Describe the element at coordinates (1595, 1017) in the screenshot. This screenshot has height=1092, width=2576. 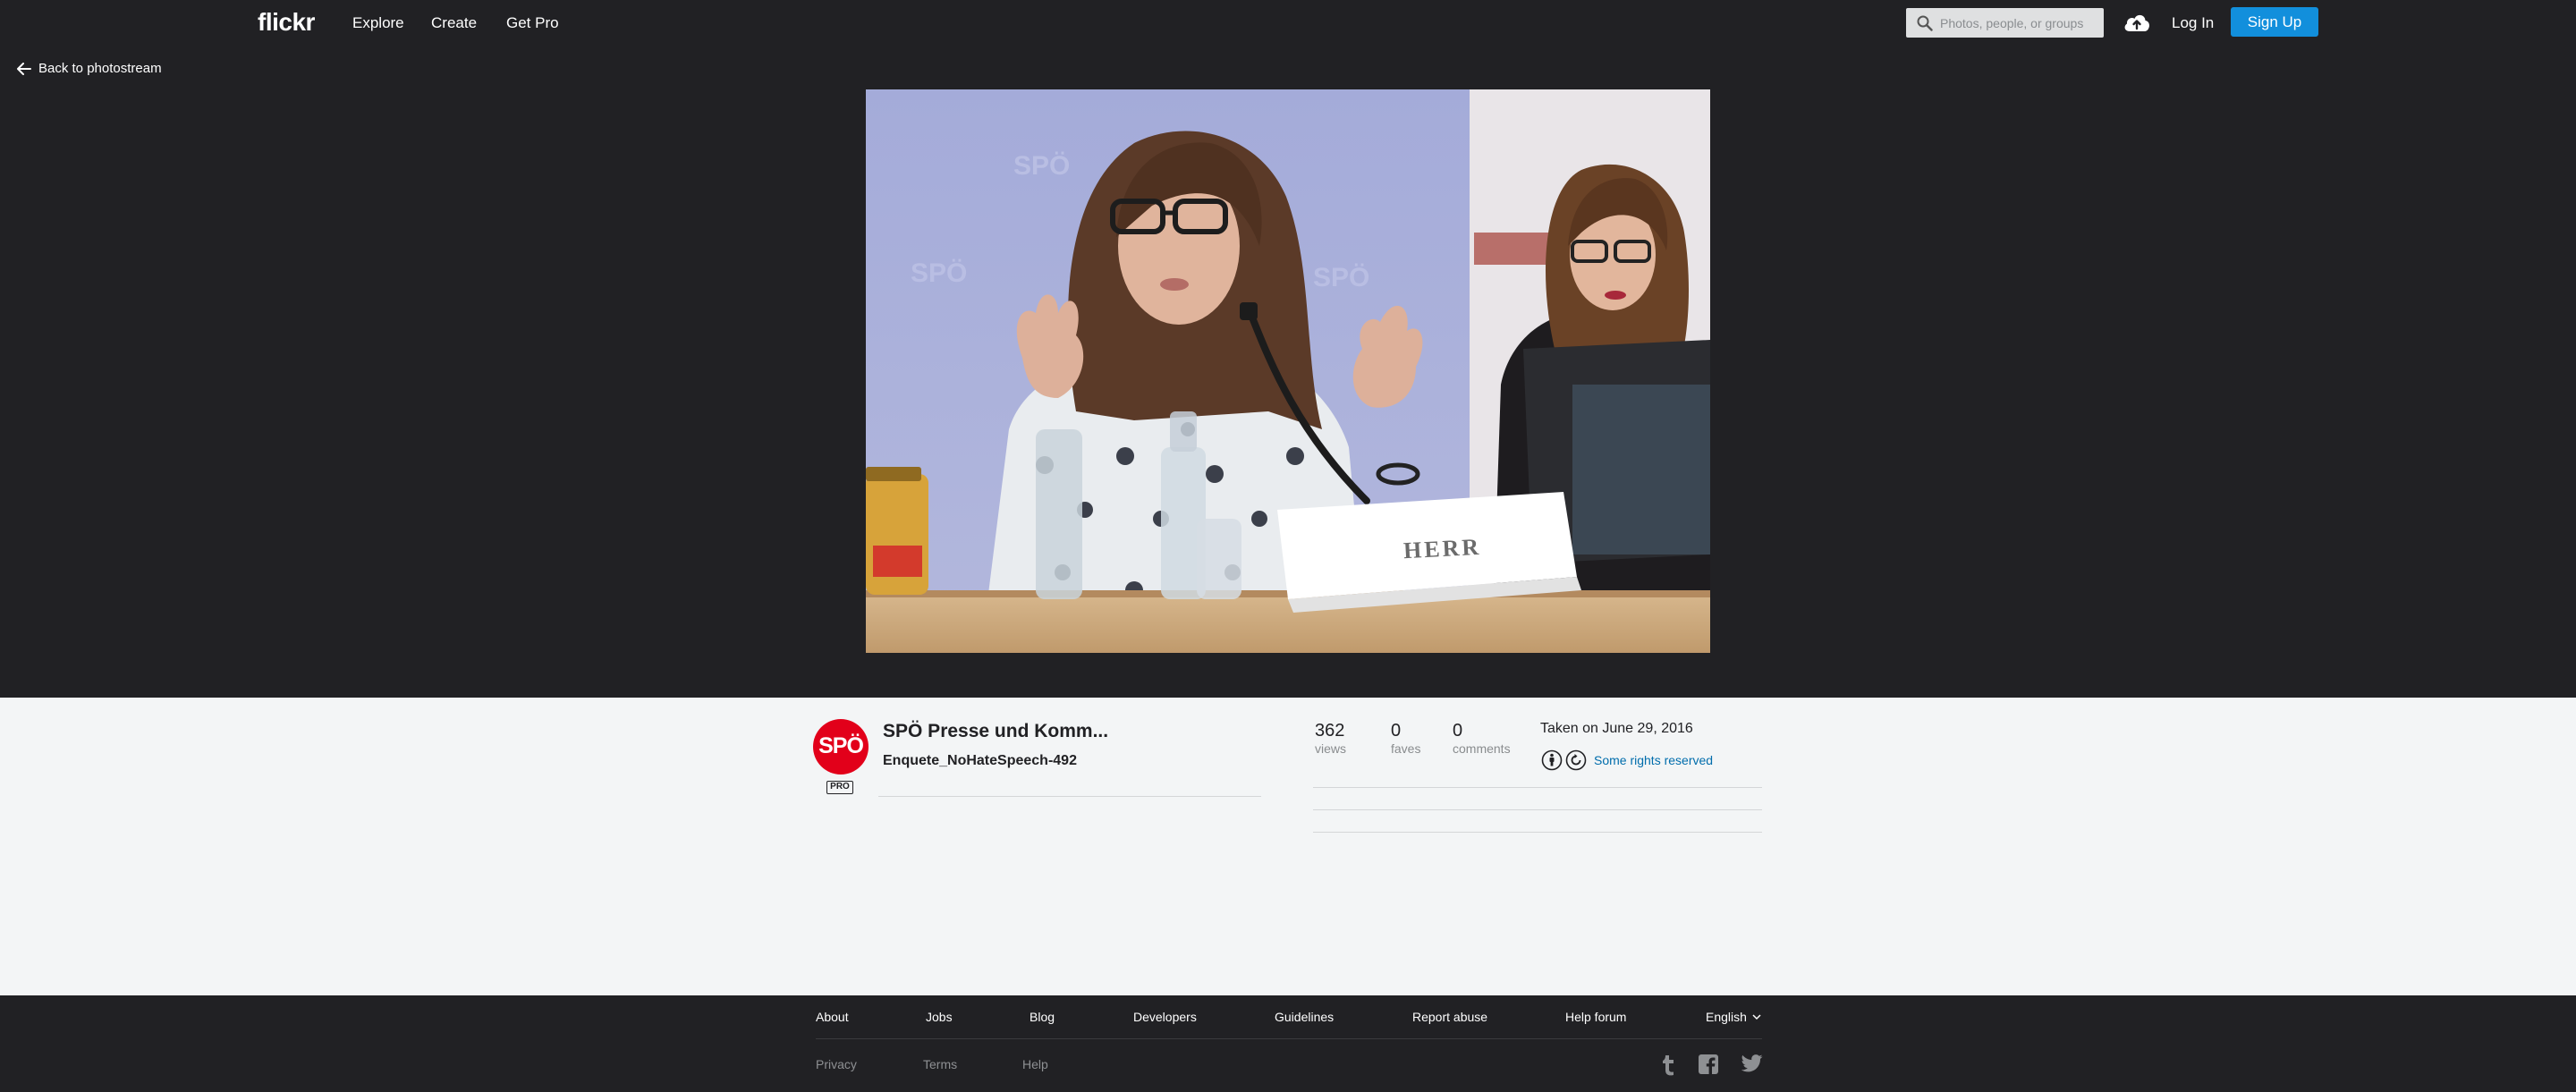
I see `footer-help-forum: Help forum` at that location.